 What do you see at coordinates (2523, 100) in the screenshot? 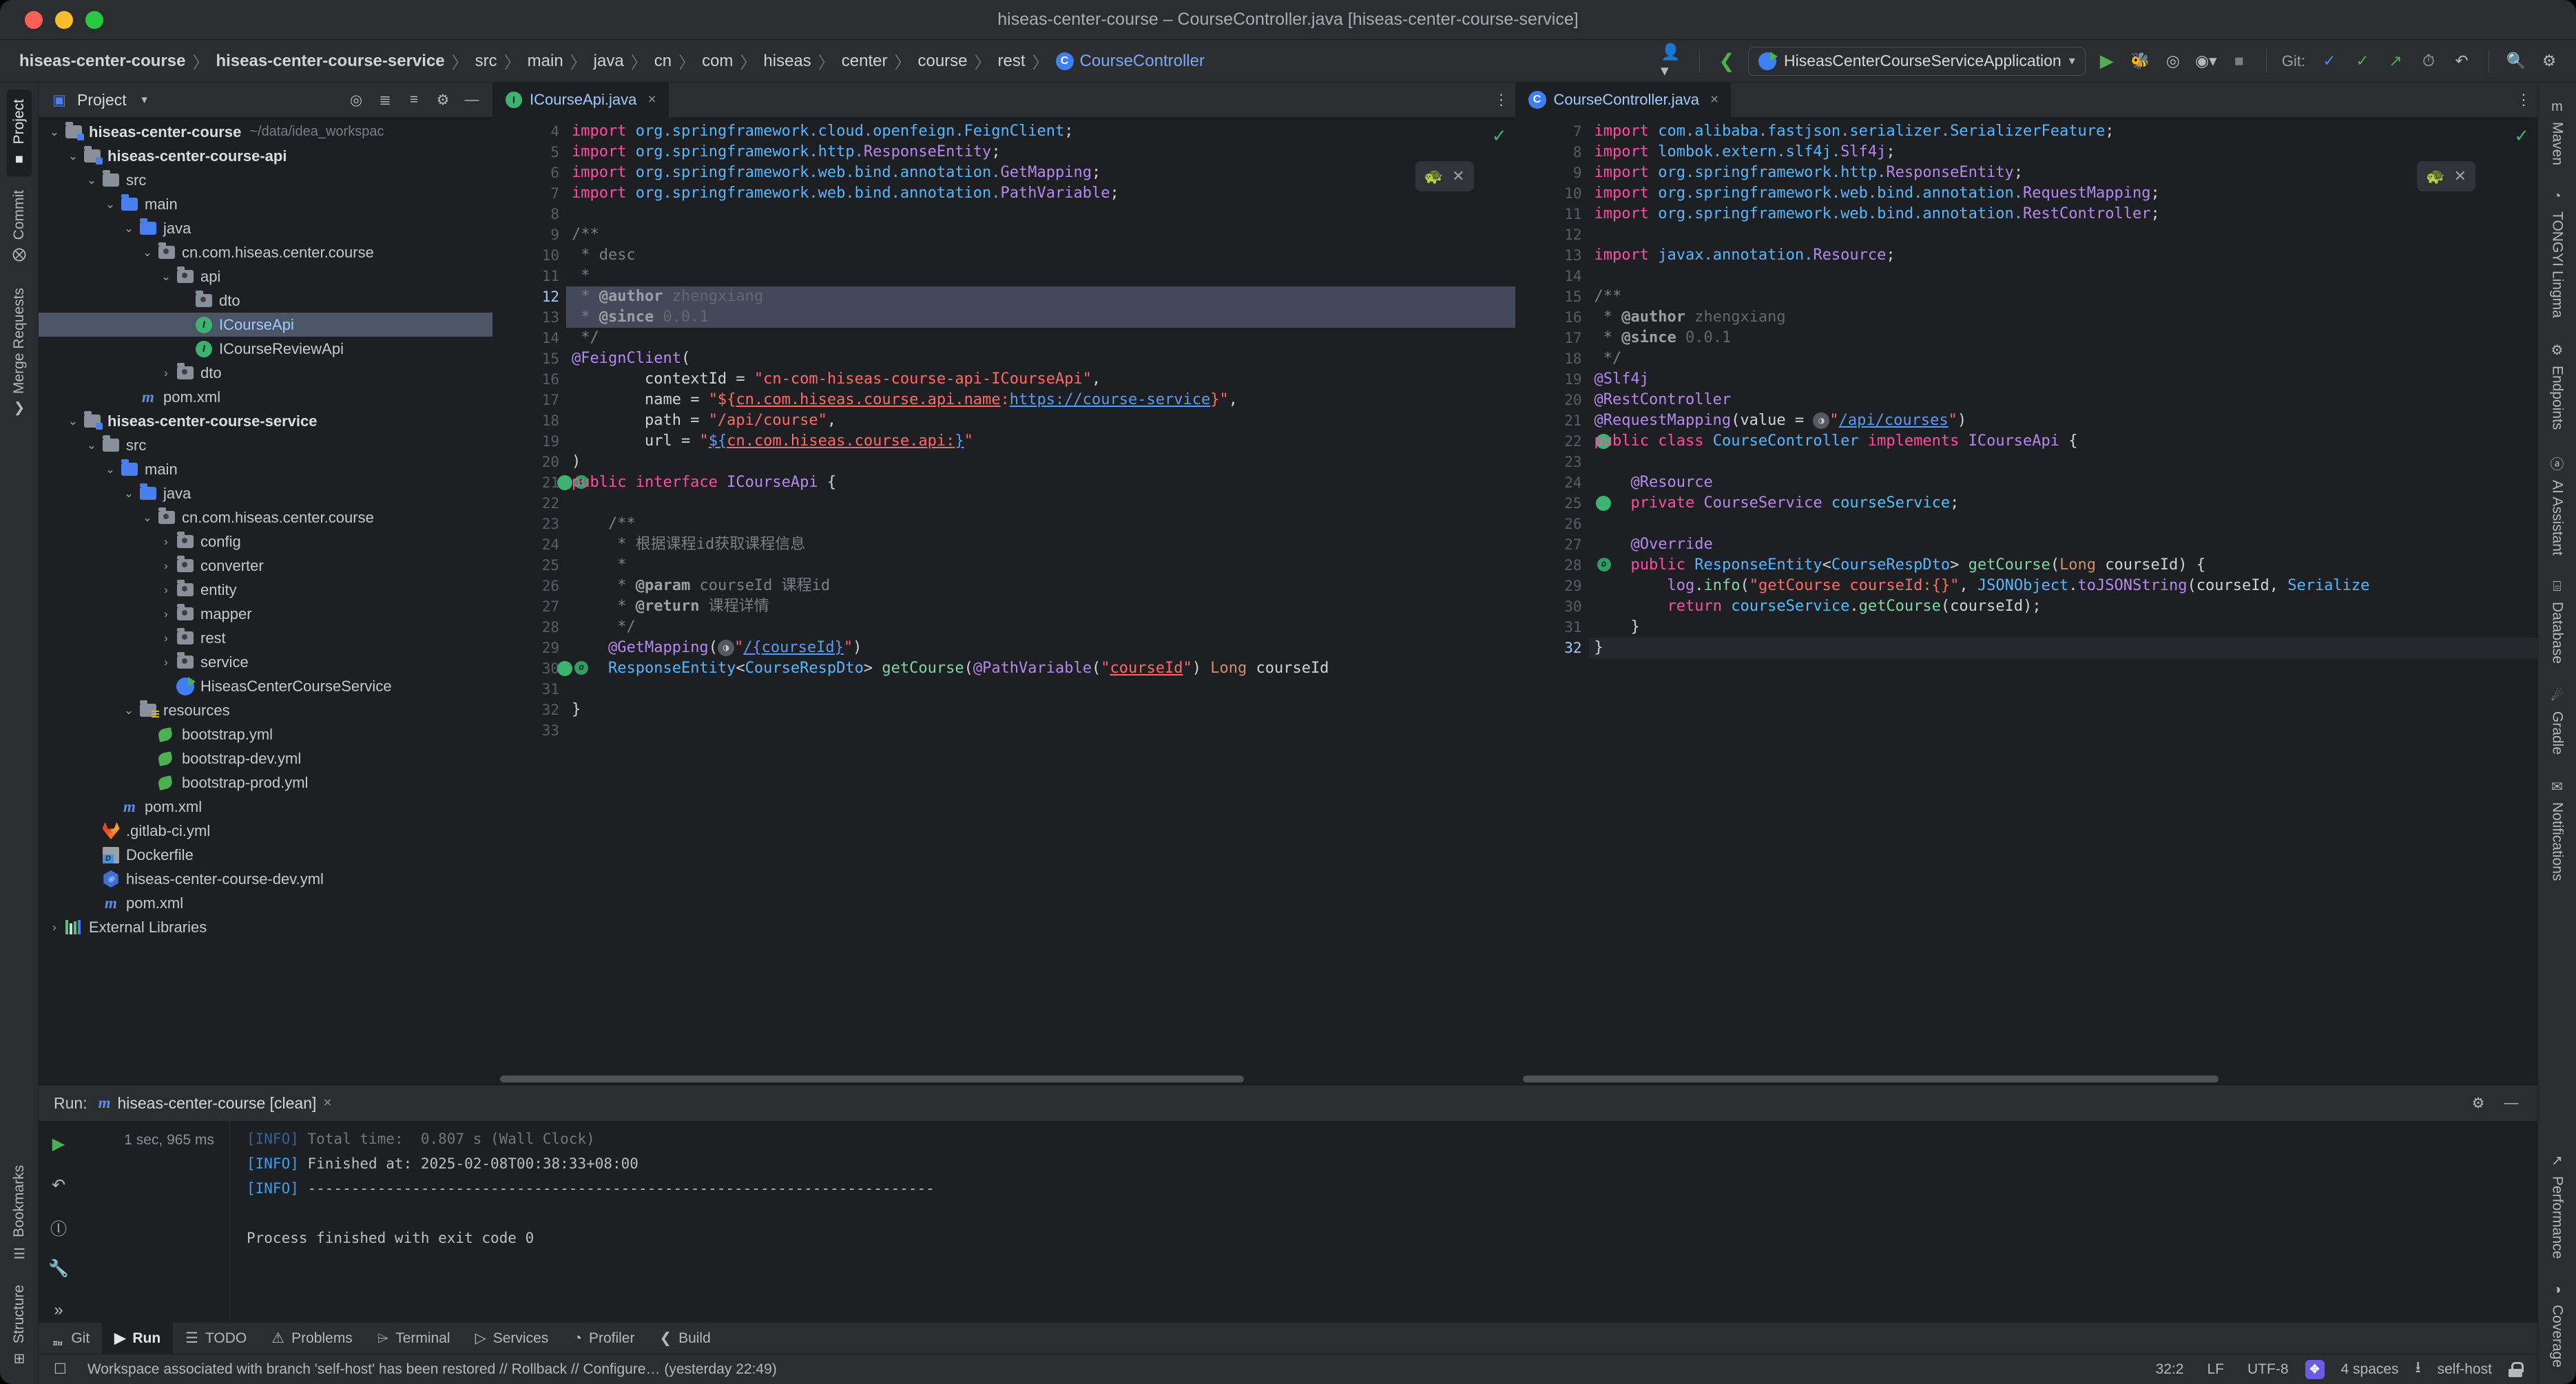
I see `editor-options-icon: ⋮` at bounding box center [2523, 100].